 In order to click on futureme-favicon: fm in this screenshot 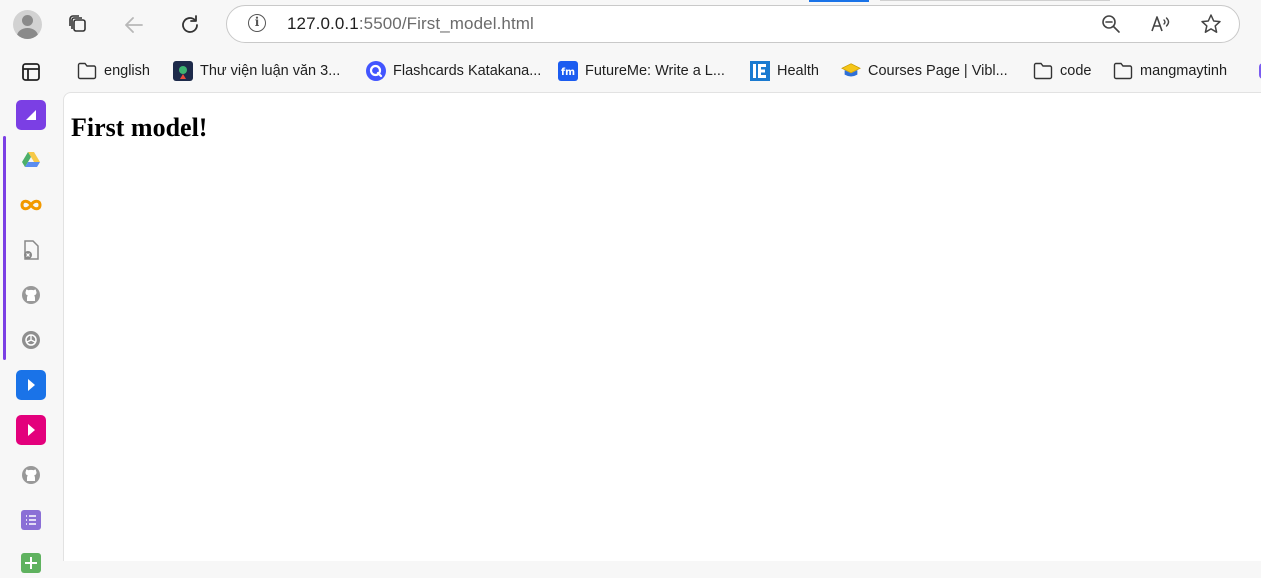, I will do `click(568, 71)`.